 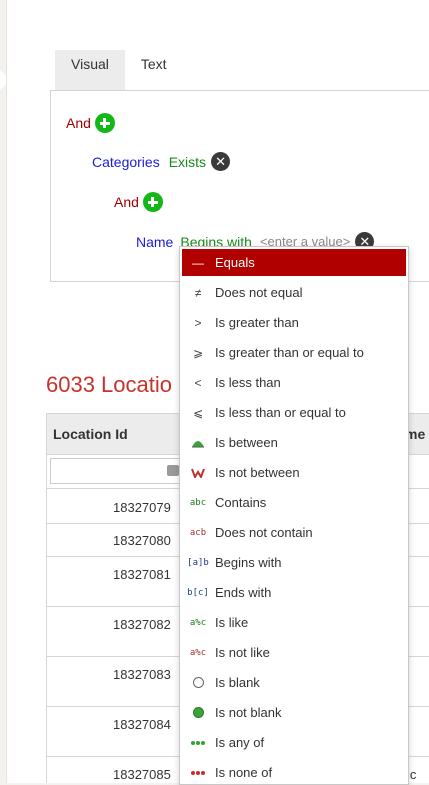 I want to click on operator-option-is-between: Is between, so click(x=294, y=442).